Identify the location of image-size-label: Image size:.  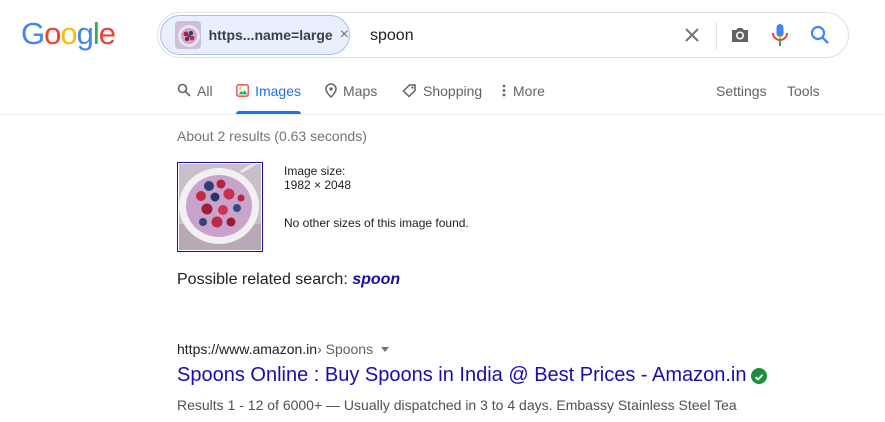
(315, 171).